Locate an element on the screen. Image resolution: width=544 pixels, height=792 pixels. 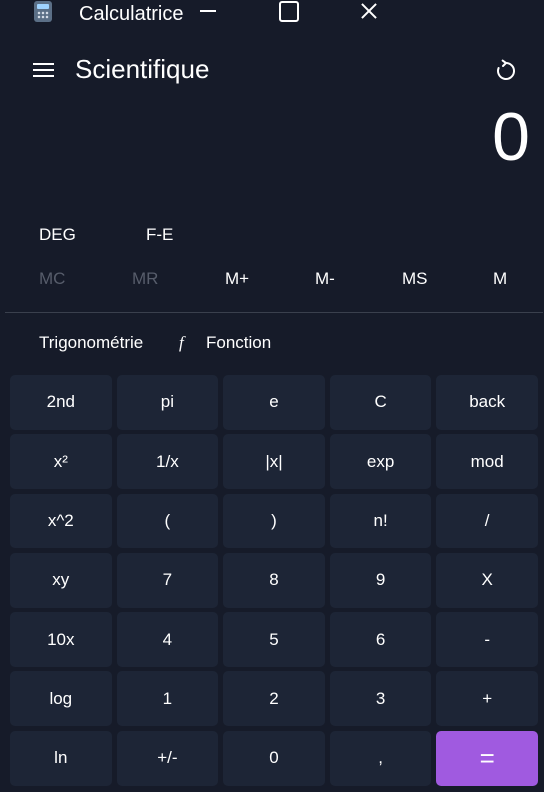
key-add: + is located at coordinates (487, 699).